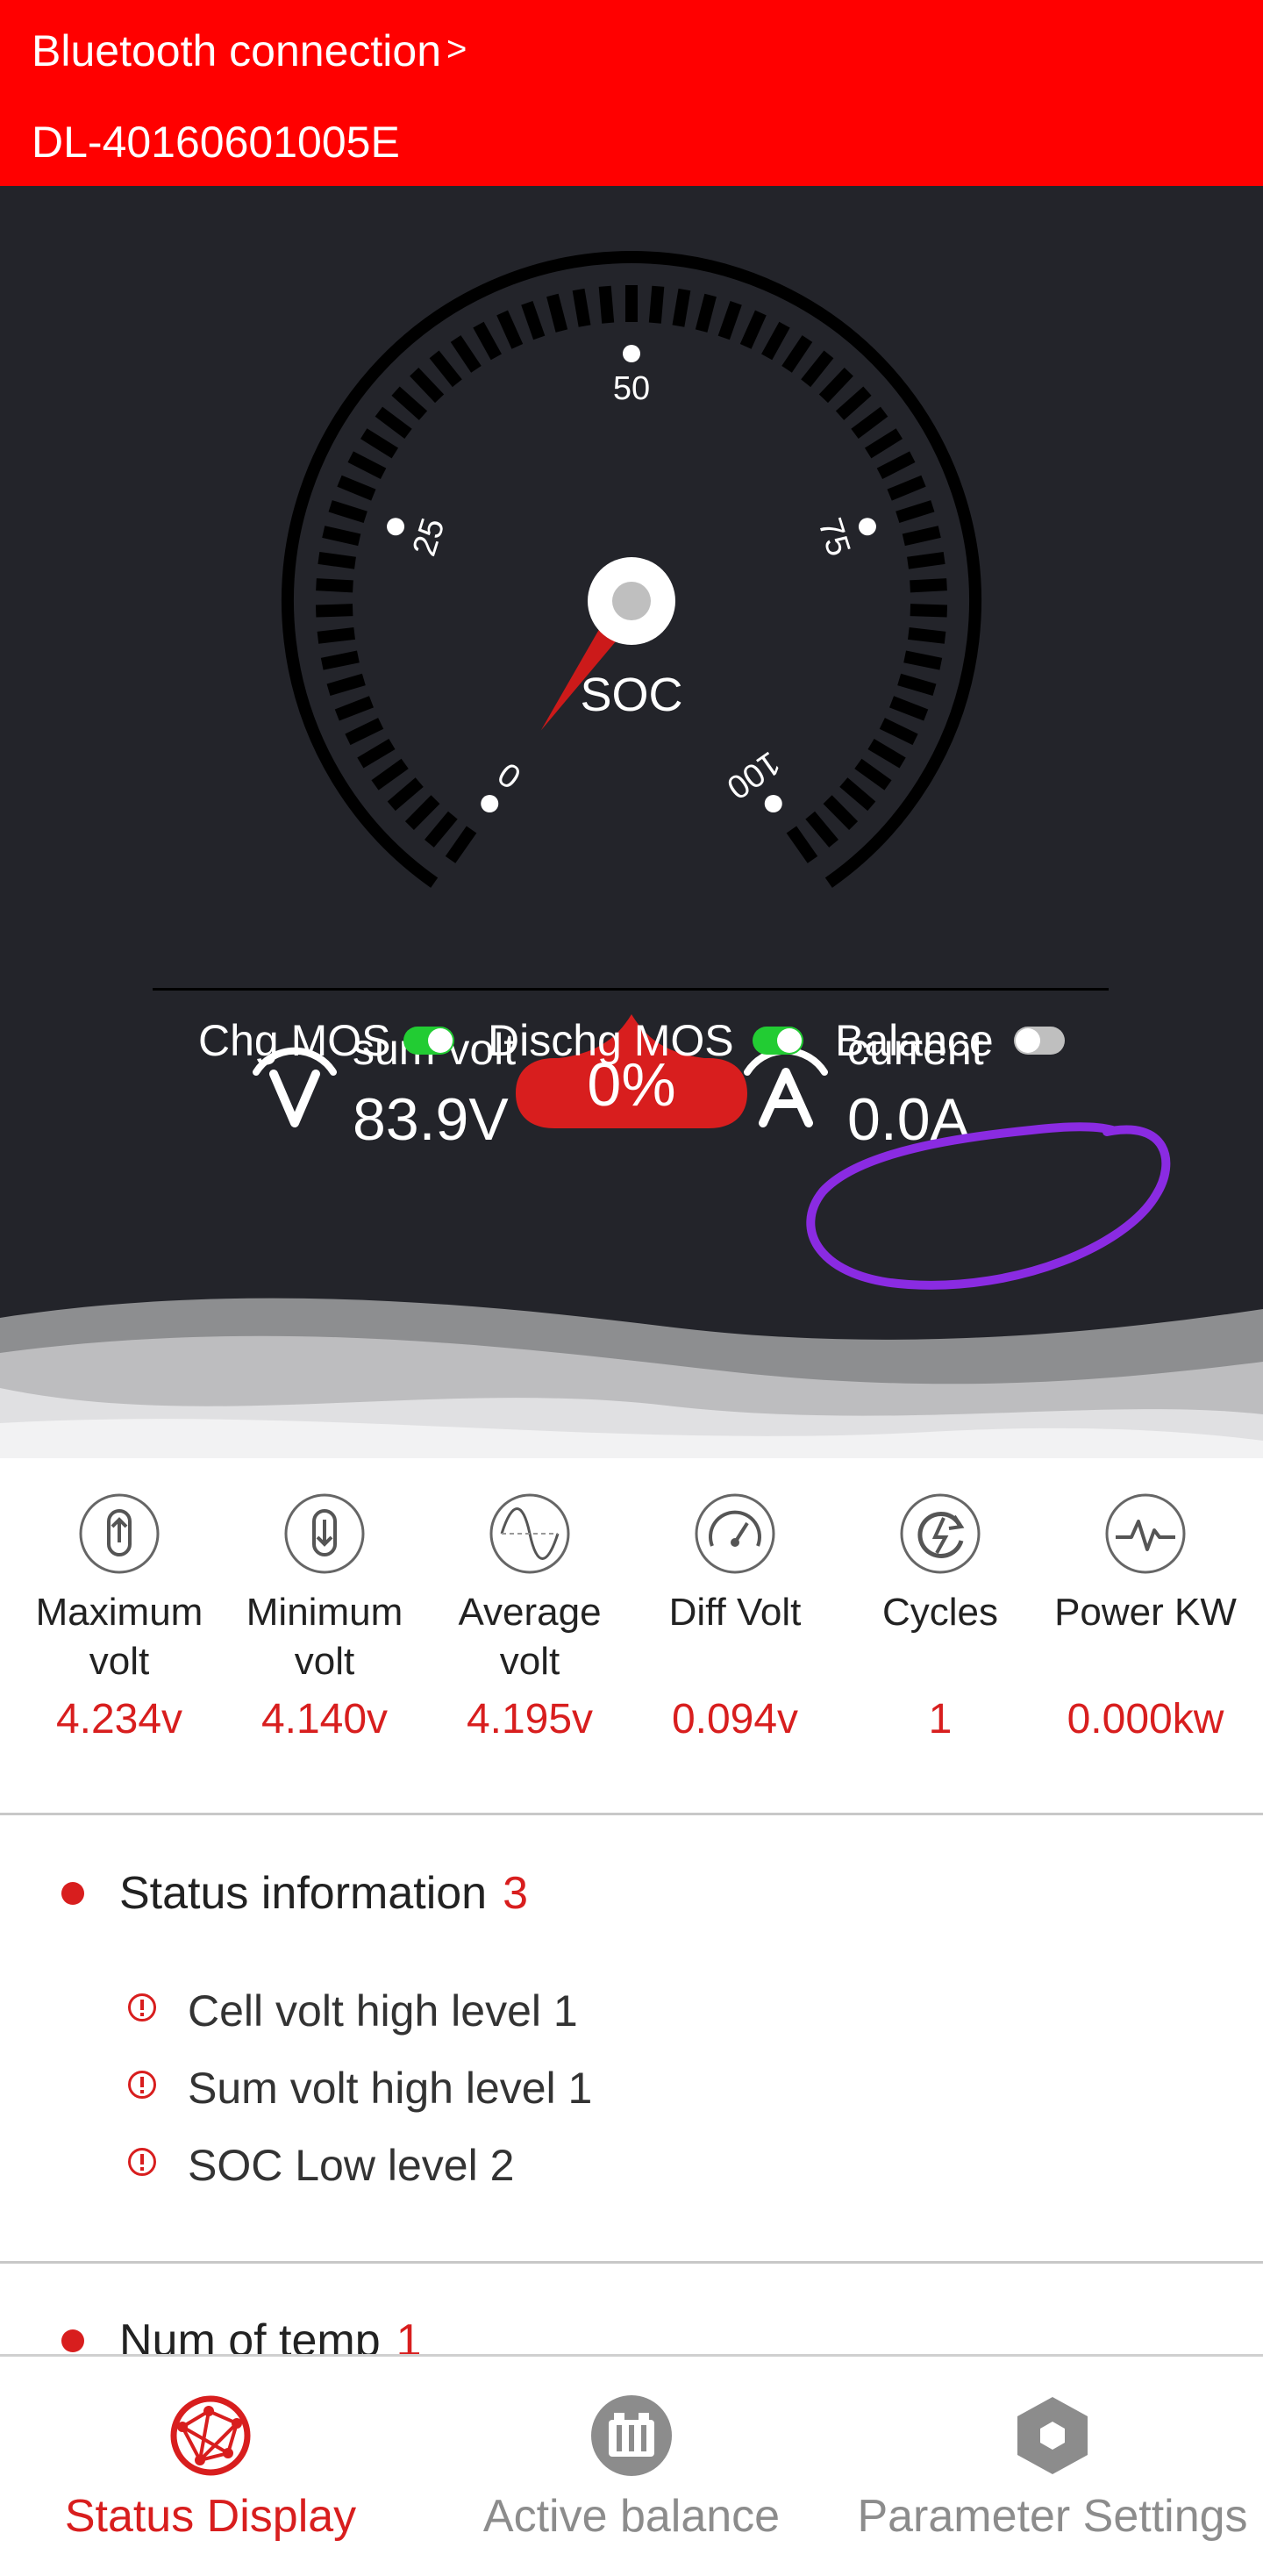 The image size is (1263, 2576). Describe the element at coordinates (1052, 2435) in the screenshot. I see `settings-hexagon-icon` at that location.